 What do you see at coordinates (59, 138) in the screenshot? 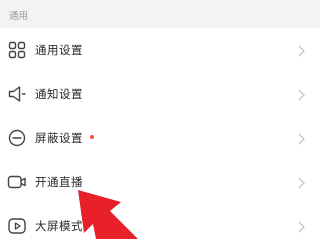
I see `row-label-text: 屏蔽设置` at bounding box center [59, 138].